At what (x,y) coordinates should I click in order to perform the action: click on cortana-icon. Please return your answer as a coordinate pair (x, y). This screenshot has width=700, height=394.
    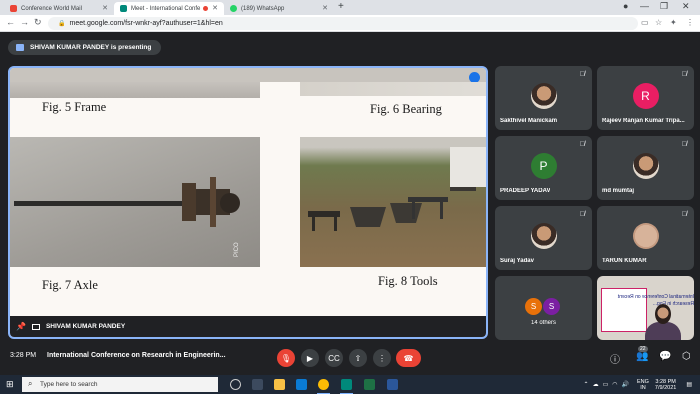
    Looking at the image, I should click on (235, 384).